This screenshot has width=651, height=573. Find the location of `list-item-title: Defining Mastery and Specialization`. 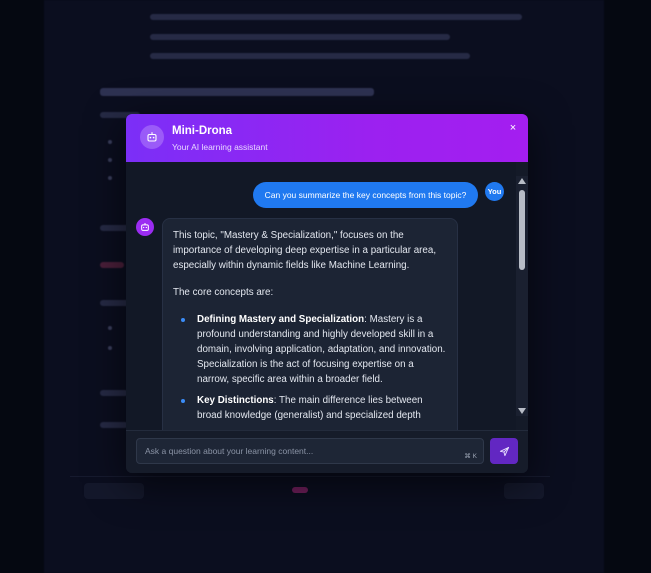

list-item-title: Defining Mastery and Specialization is located at coordinates (281, 319).